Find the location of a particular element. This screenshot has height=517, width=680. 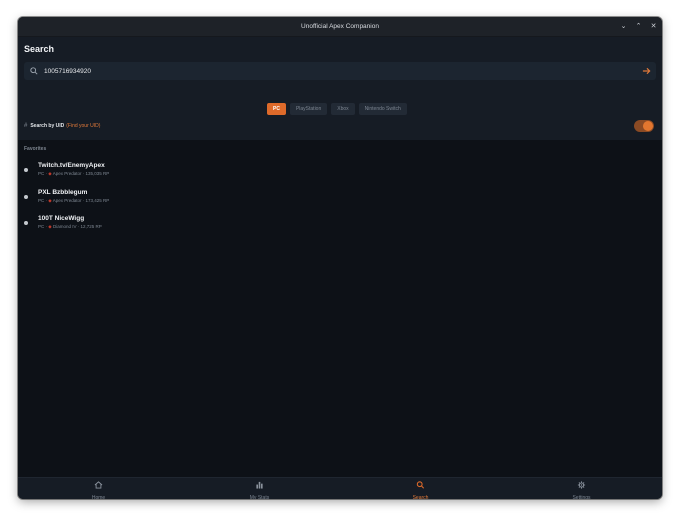

platform-tab-nintendo-switch: Nintendo Switch is located at coordinates (382, 109).